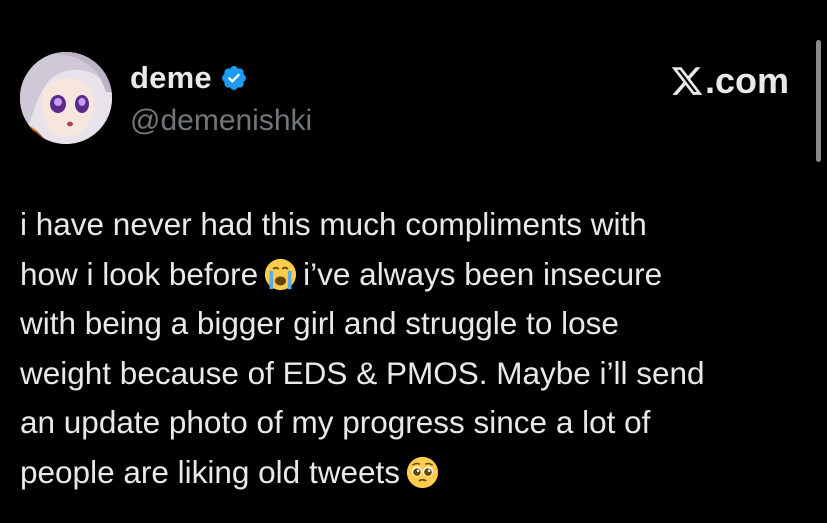 This screenshot has height=523, width=827. Describe the element at coordinates (687, 81) in the screenshot. I see `x-logo-icon` at that location.